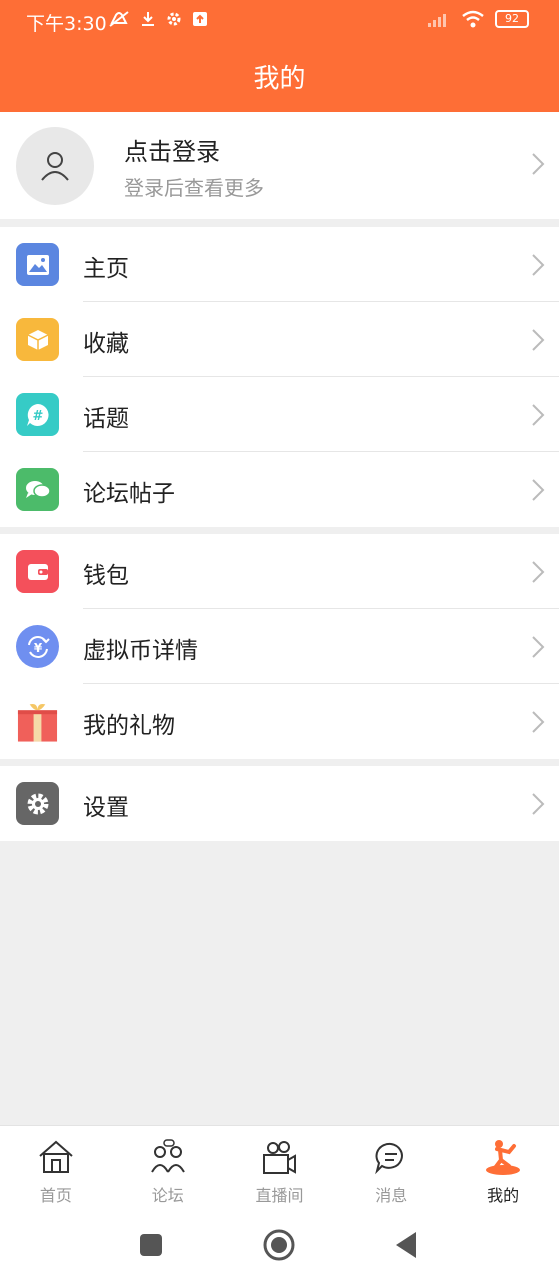 The width and height of the screenshot is (559, 1280). I want to click on tab-label: 首页, so click(55, 1195).